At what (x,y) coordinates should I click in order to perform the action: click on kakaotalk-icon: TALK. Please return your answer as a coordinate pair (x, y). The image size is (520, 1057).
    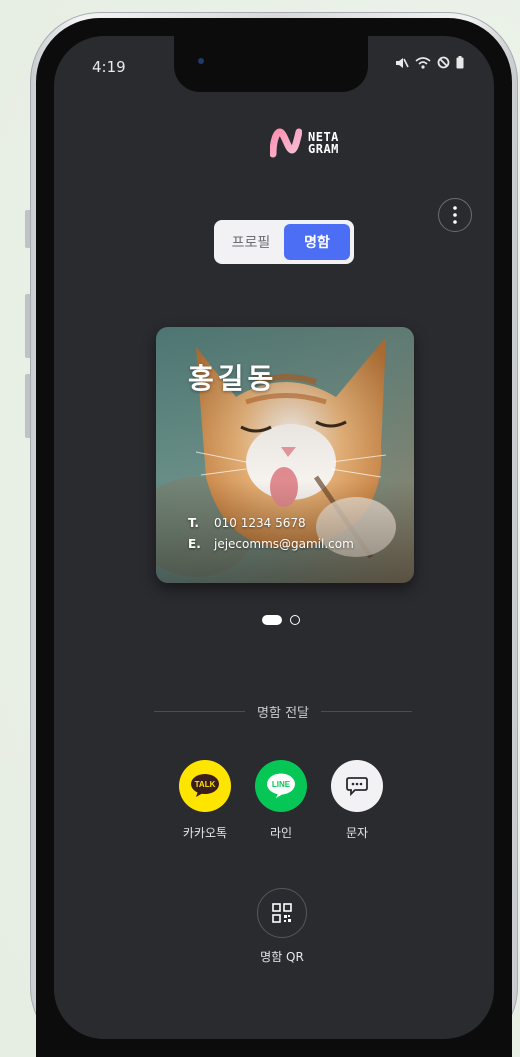
    Looking at the image, I should click on (205, 786).